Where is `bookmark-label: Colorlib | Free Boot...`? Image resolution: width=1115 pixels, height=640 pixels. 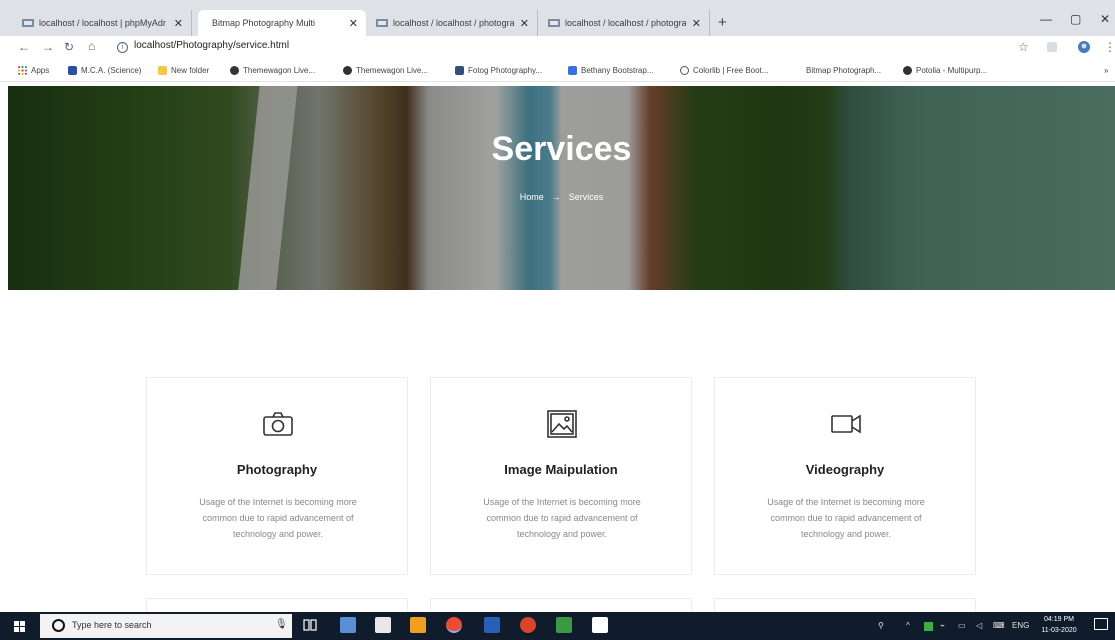 bookmark-label: Colorlib | Free Boot... is located at coordinates (731, 70).